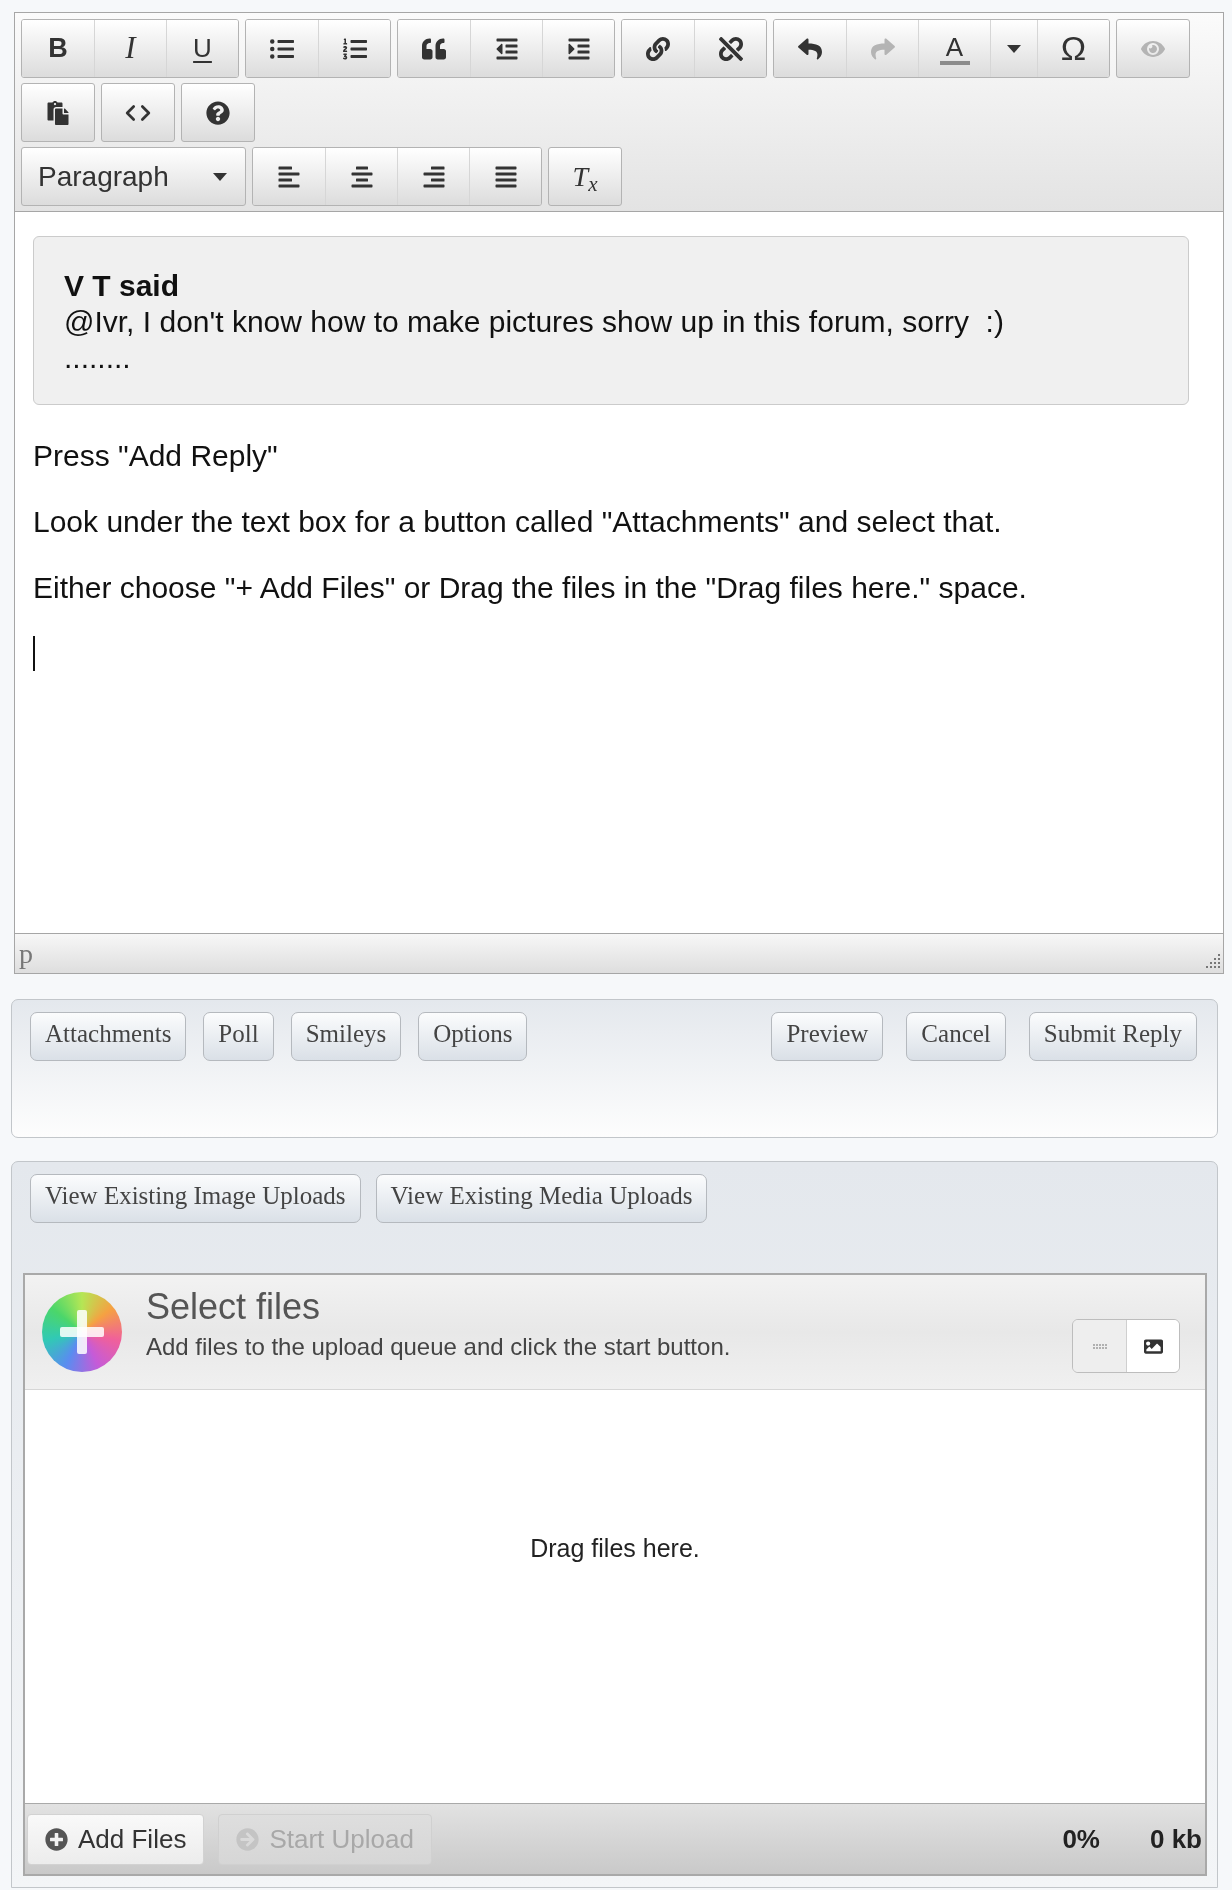  I want to click on blockquote-button, so click(434, 48).